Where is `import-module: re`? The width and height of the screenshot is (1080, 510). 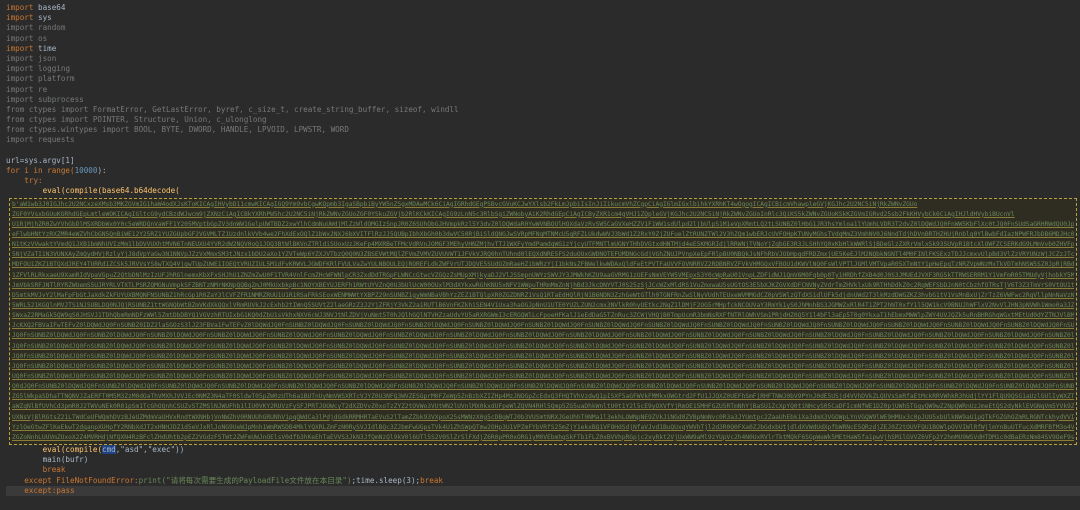 import-module: re is located at coordinates (43, 89).